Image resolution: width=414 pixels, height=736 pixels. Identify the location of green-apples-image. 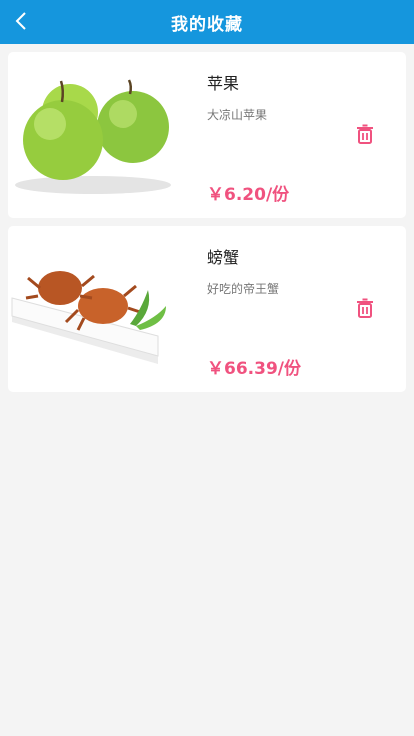
(93, 136).